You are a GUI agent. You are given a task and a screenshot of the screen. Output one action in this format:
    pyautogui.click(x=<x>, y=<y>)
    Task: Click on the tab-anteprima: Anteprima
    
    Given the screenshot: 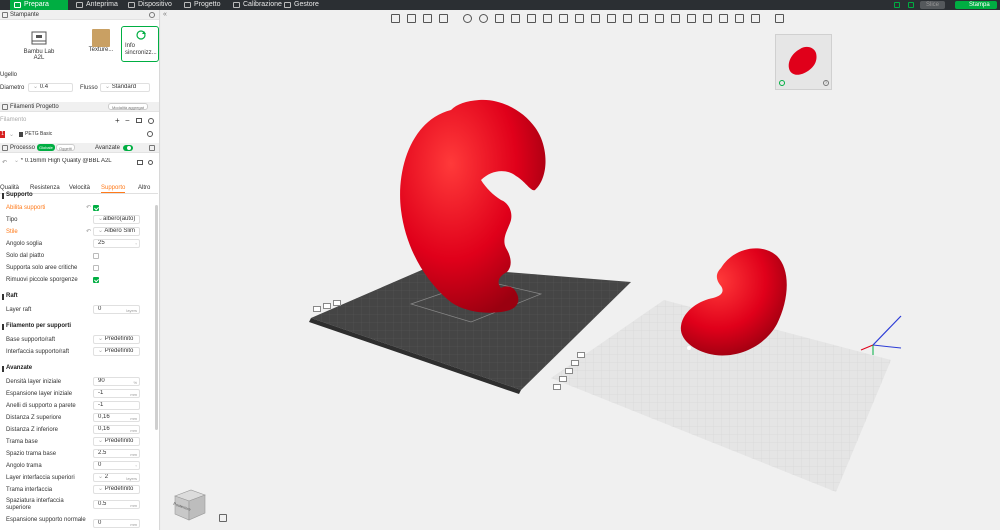 What is the action you would take?
    pyautogui.click(x=97, y=5)
    